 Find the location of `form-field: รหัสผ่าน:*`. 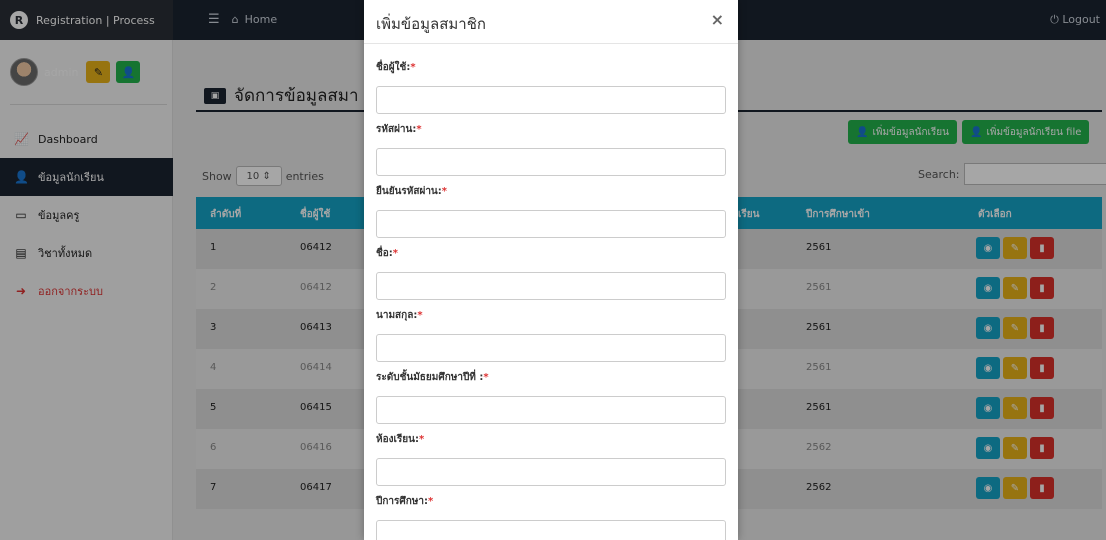

form-field: รหัสผ่าน:* is located at coordinates (551, 149).